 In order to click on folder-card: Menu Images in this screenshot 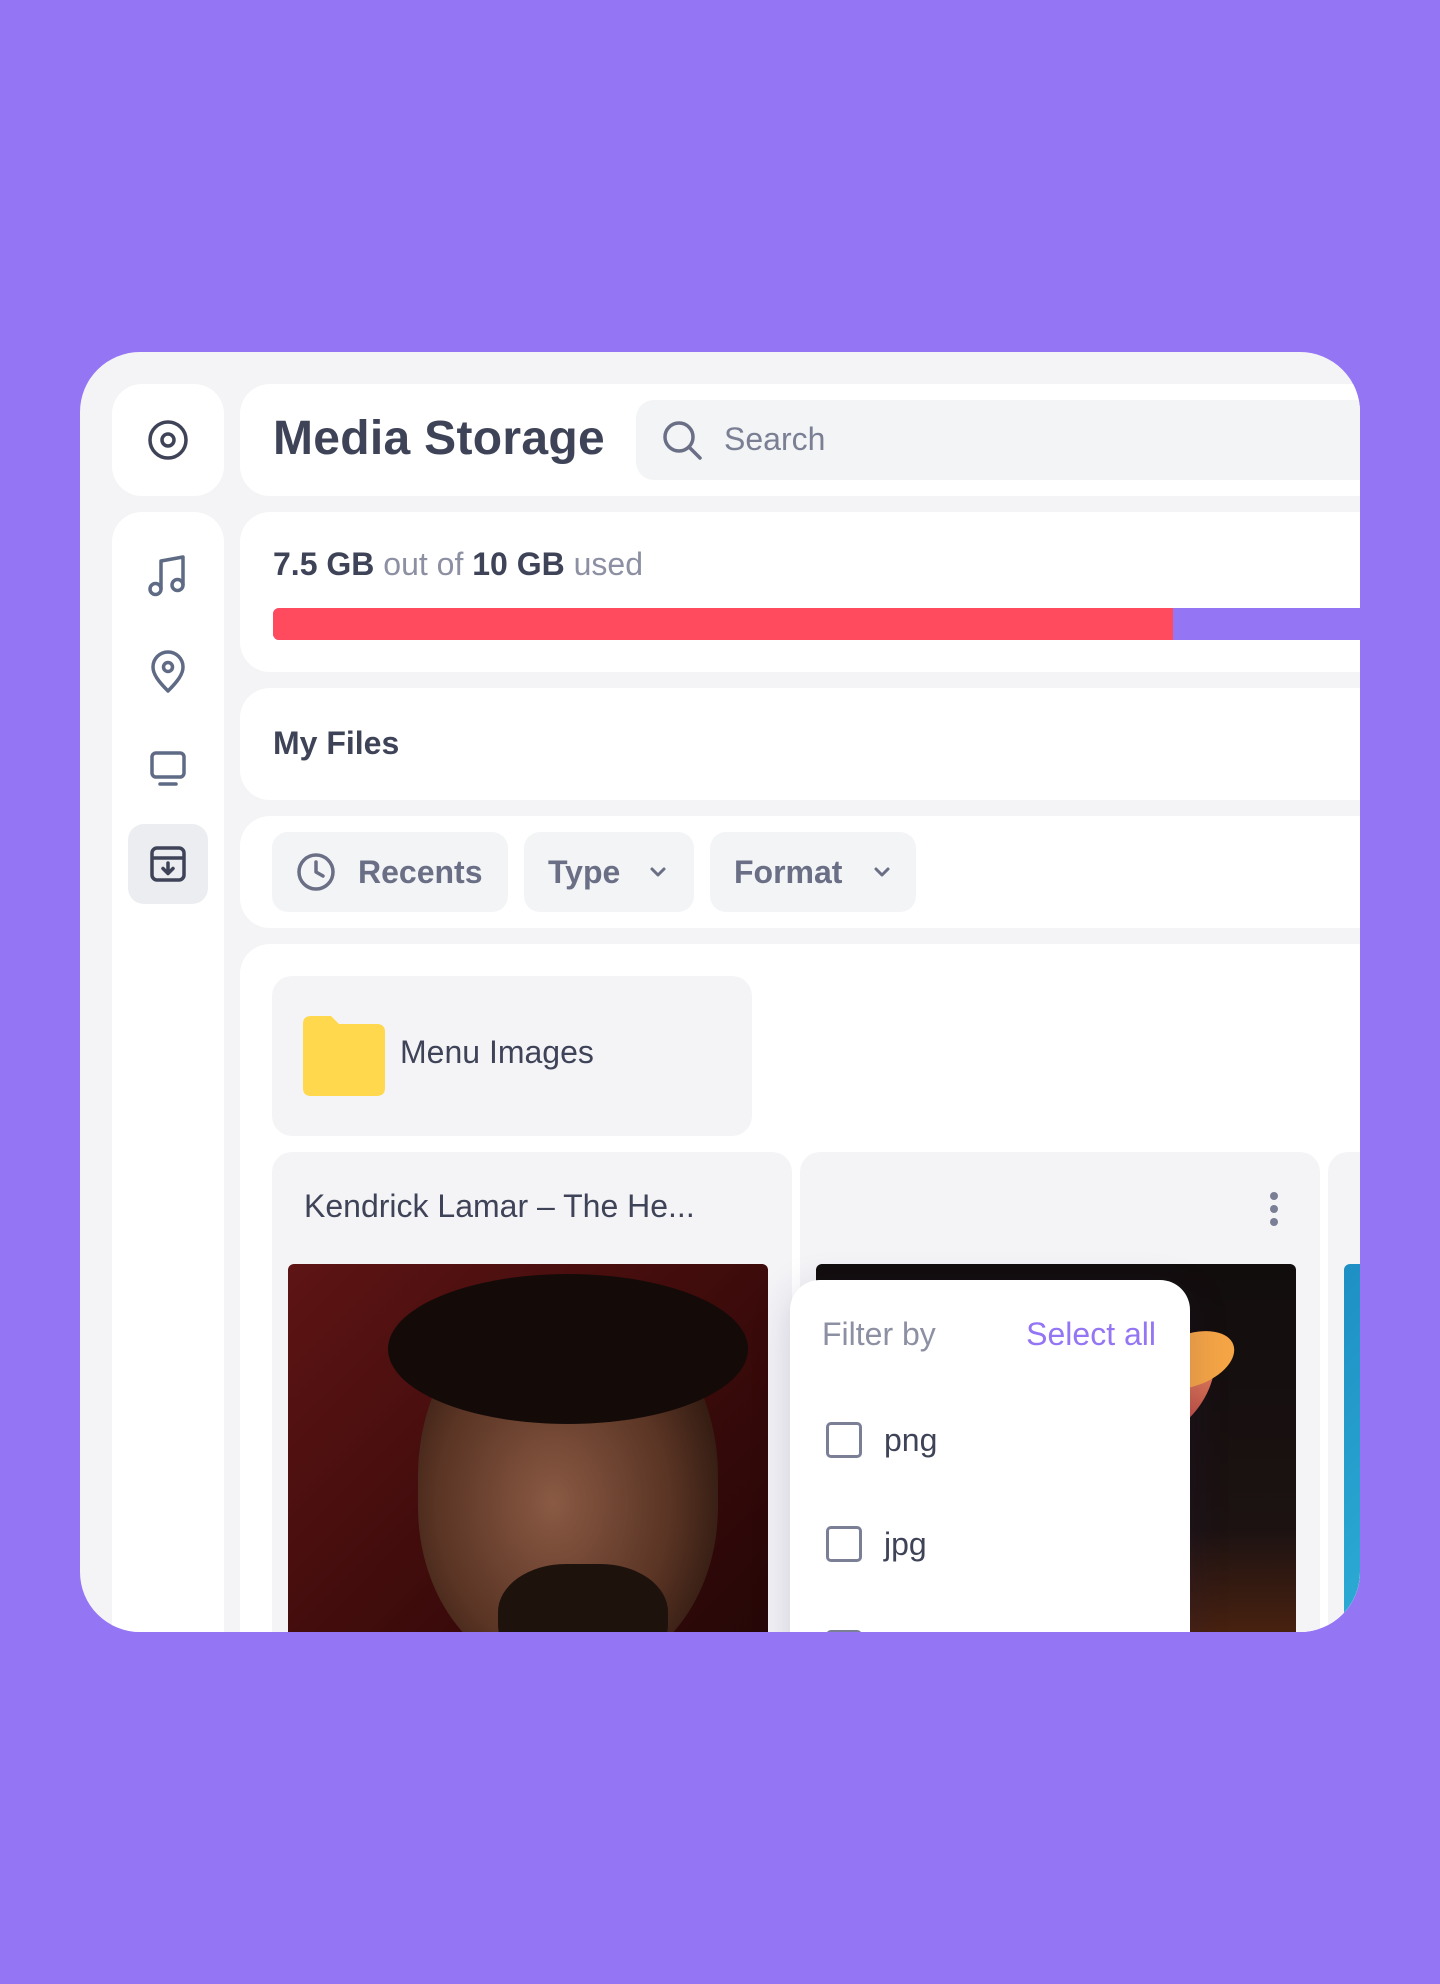, I will do `click(512, 1056)`.